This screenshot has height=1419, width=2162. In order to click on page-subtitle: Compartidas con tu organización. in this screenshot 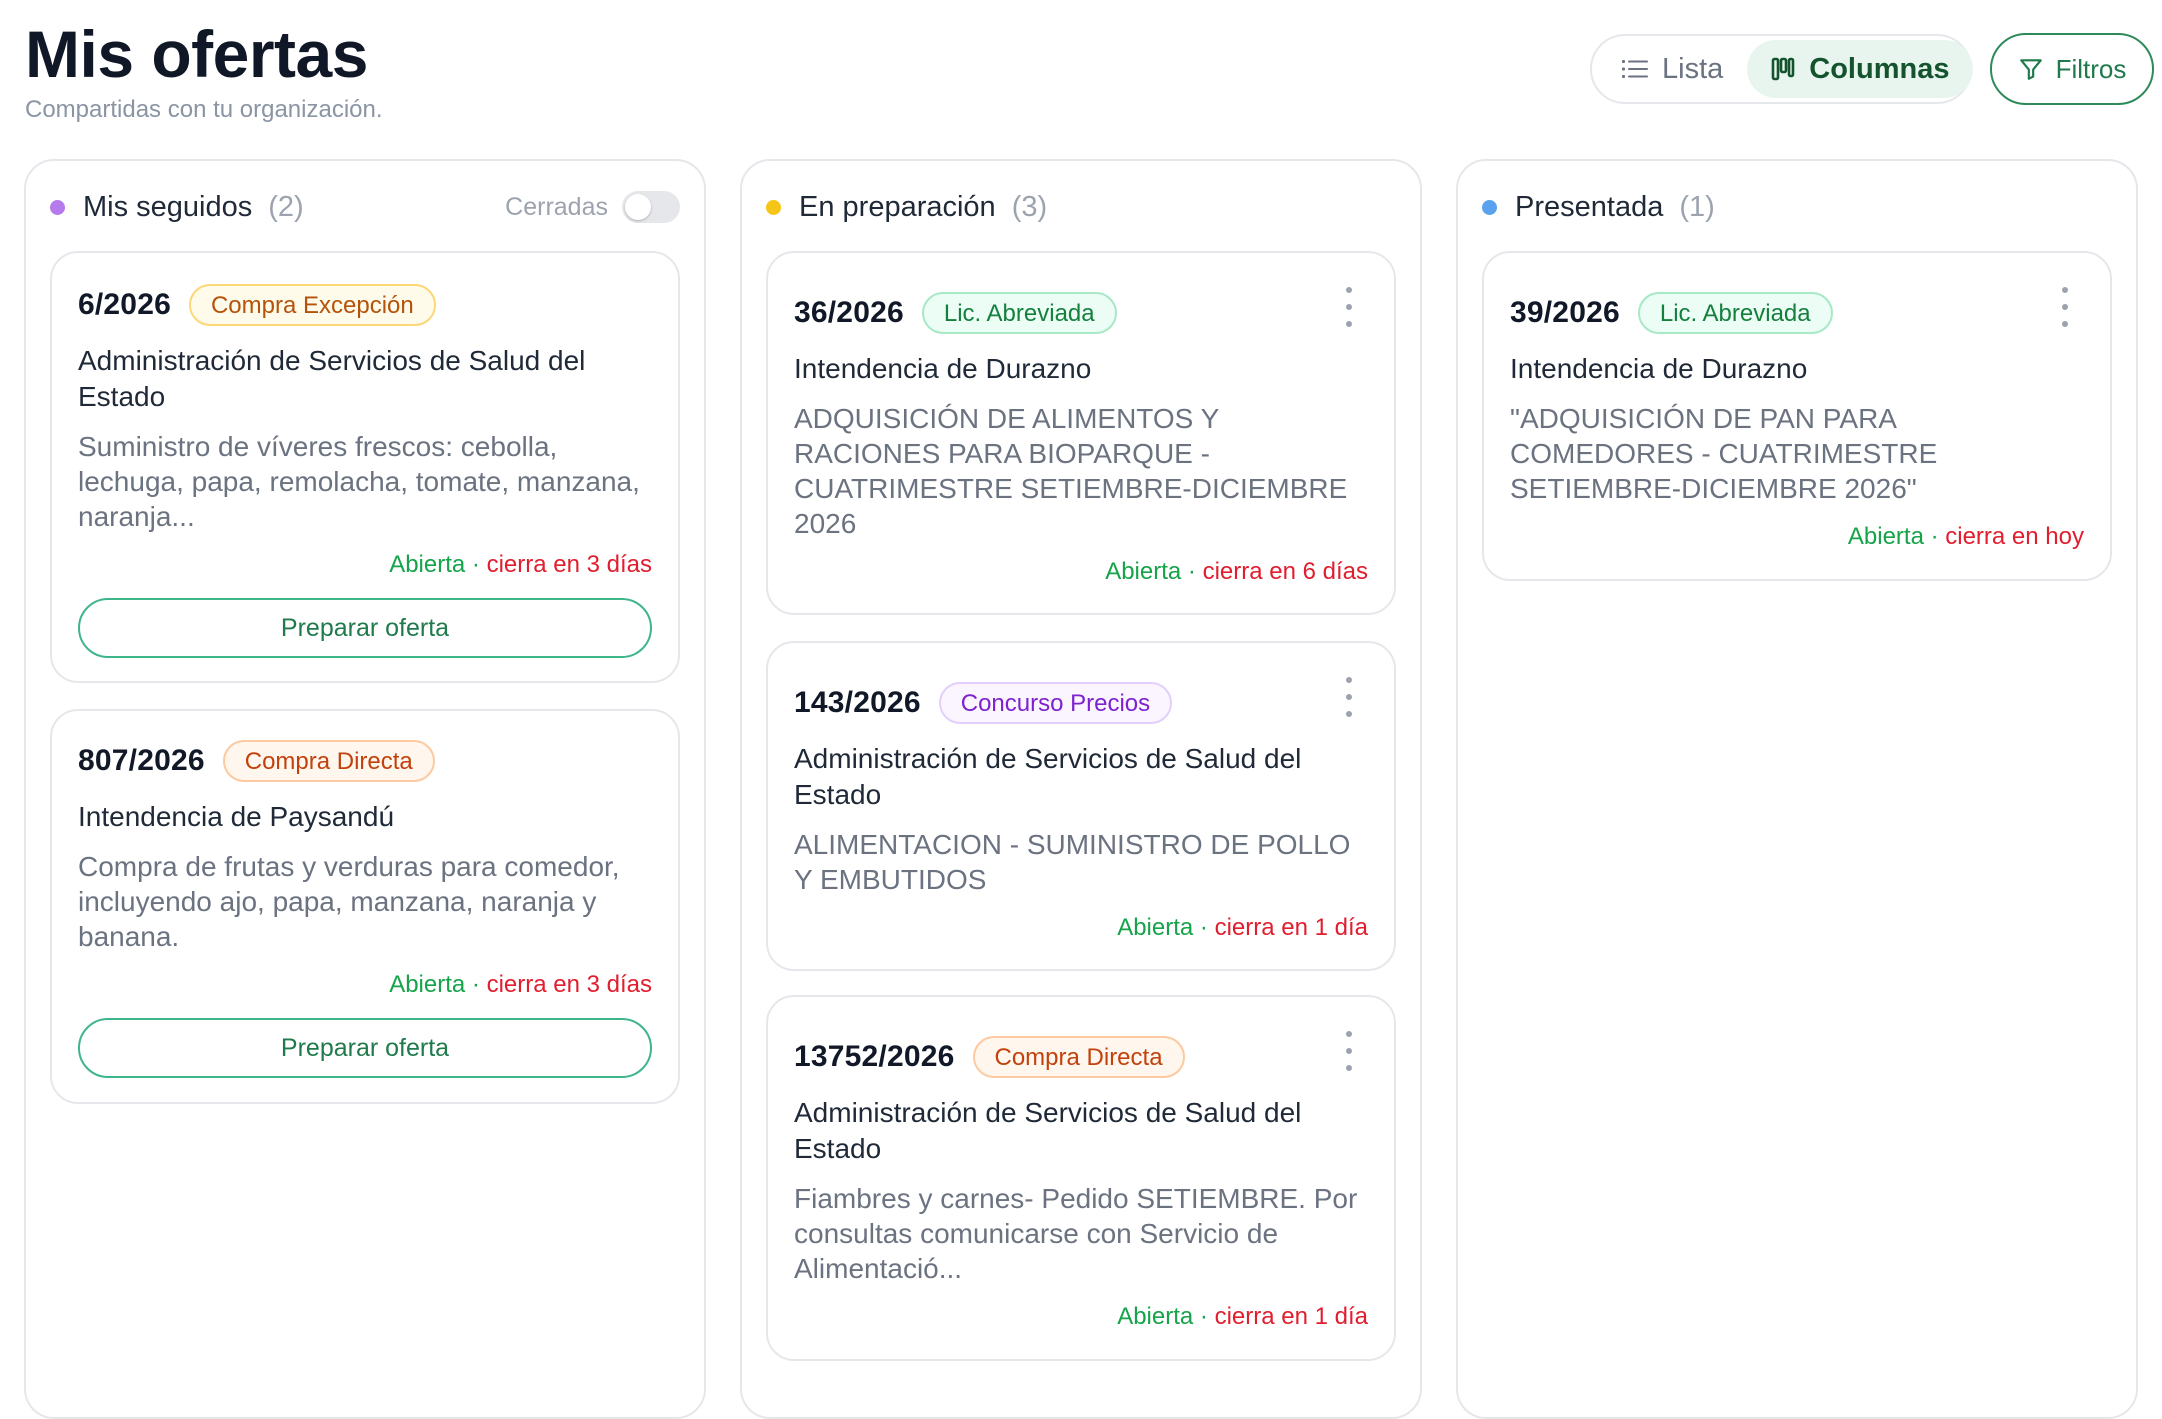, I will do `click(204, 109)`.